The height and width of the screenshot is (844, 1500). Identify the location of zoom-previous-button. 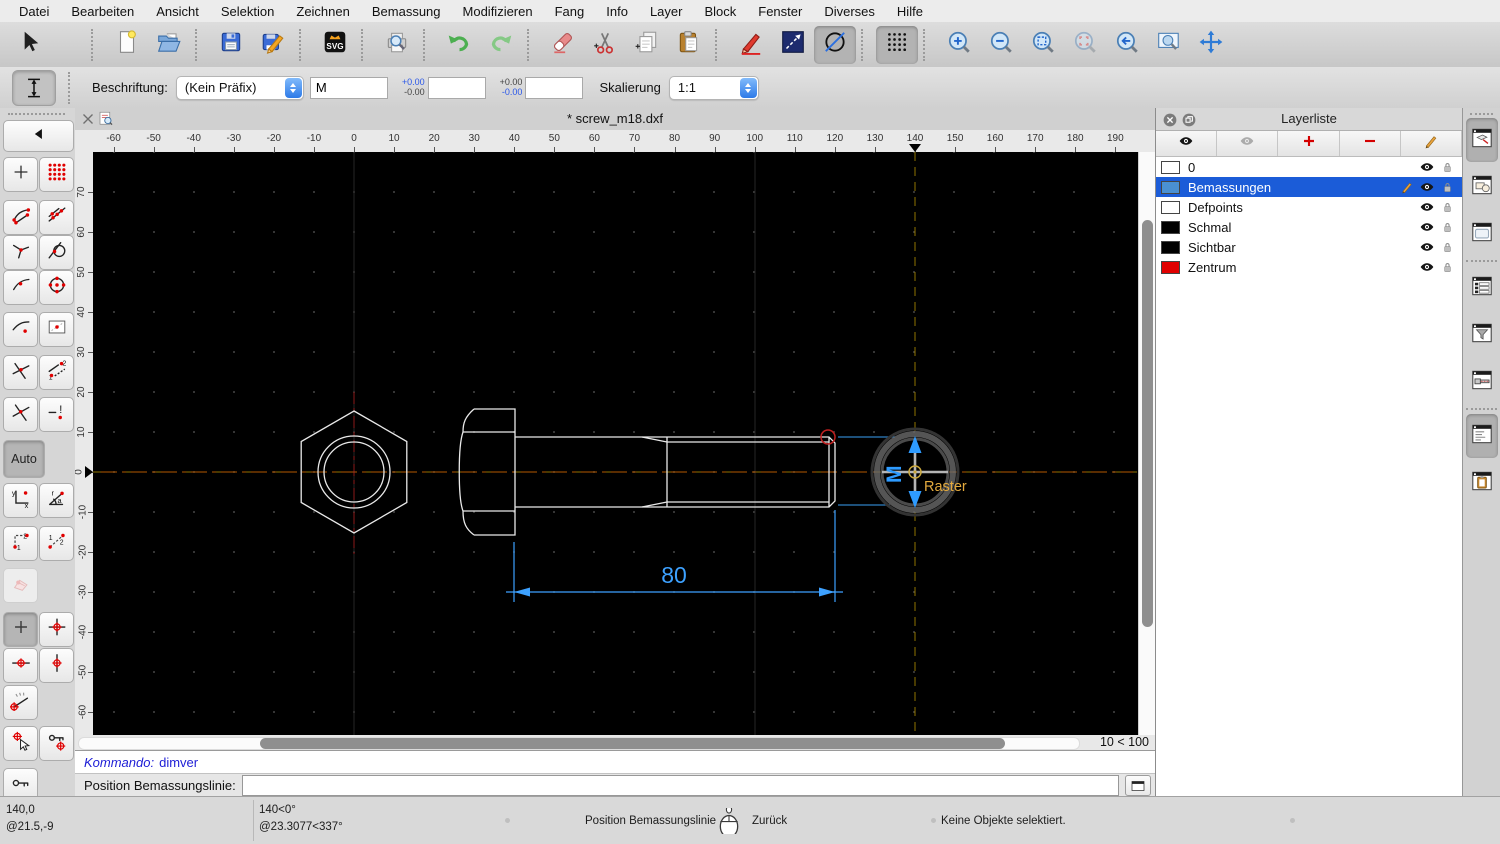
(1127, 45).